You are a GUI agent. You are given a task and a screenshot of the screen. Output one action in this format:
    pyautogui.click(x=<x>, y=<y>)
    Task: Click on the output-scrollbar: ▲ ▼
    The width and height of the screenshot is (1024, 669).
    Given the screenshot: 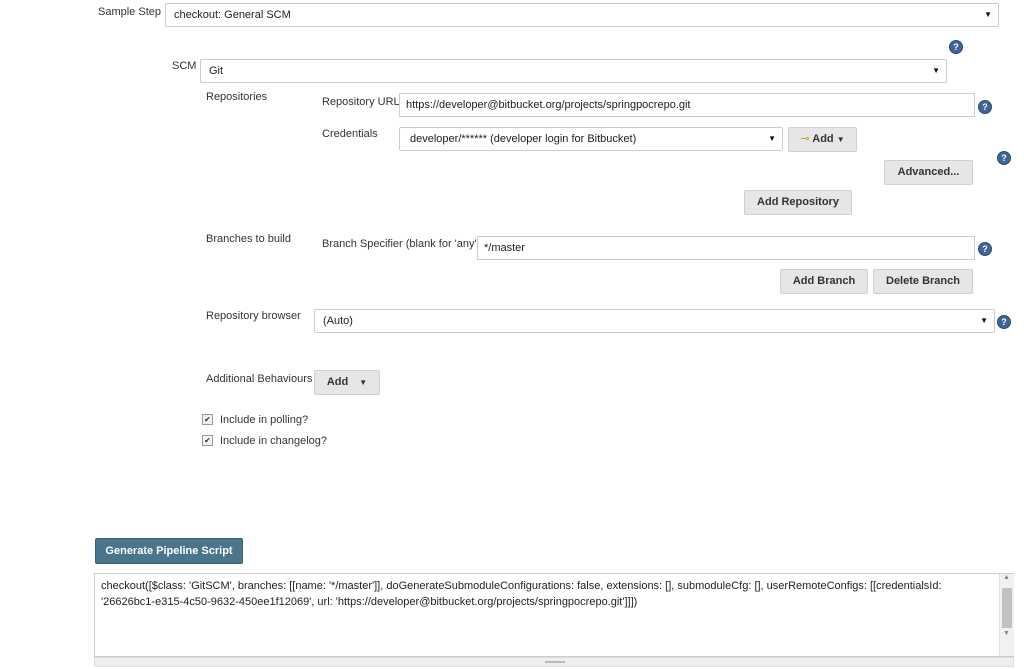 What is the action you would take?
    pyautogui.click(x=1006, y=615)
    